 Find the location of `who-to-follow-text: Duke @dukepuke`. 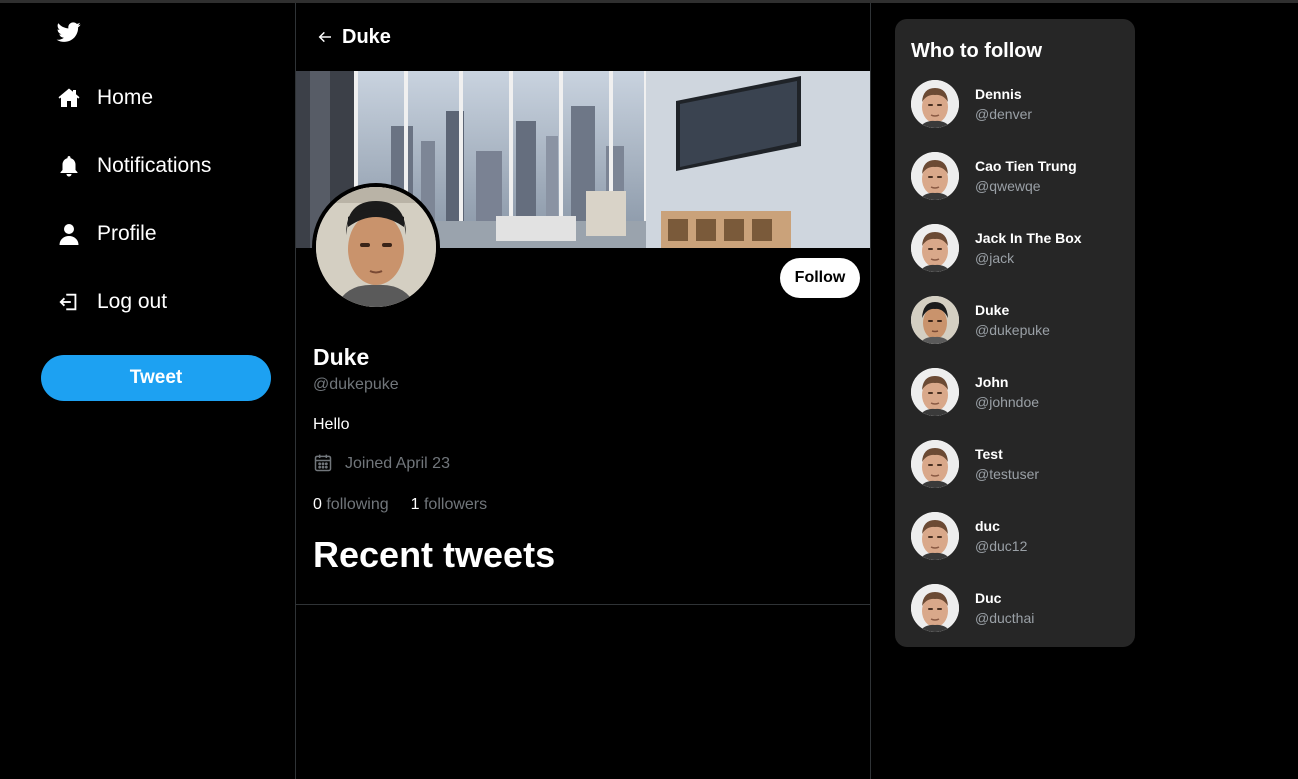

who-to-follow-text: Duke @dukepuke is located at coordinates (1012, 320).